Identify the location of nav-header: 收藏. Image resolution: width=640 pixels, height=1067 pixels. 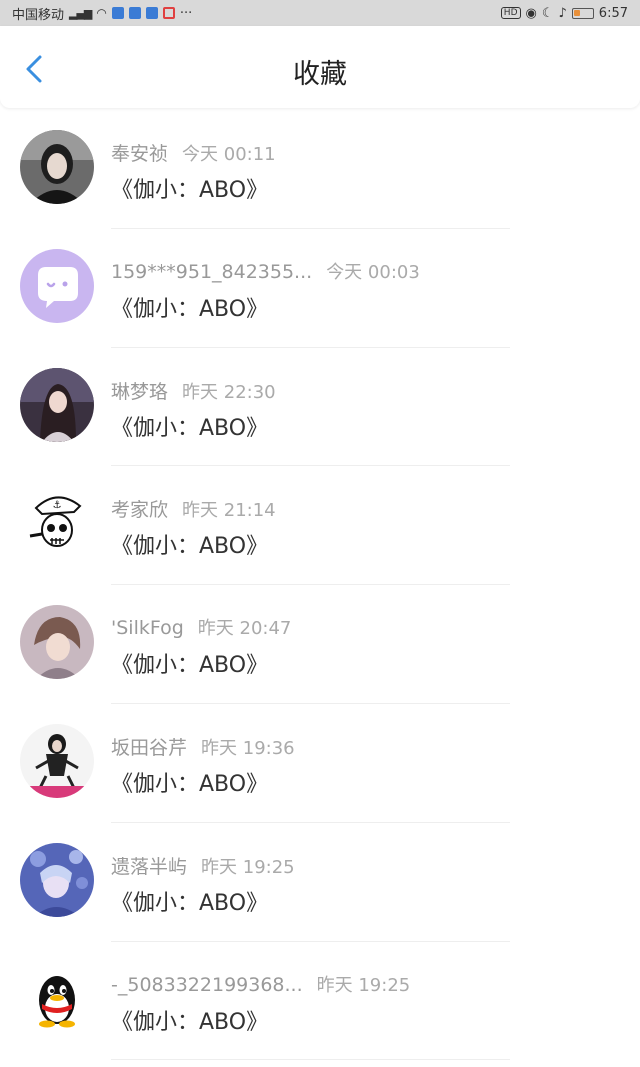
(320, 67).